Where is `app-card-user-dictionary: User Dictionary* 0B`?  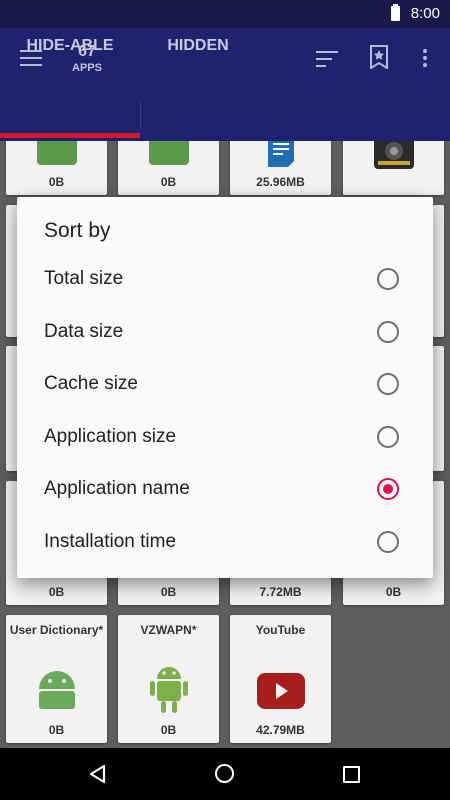
app-card-user-dictionary: User Dictionary* 0B is located at coordinates (56, 679).